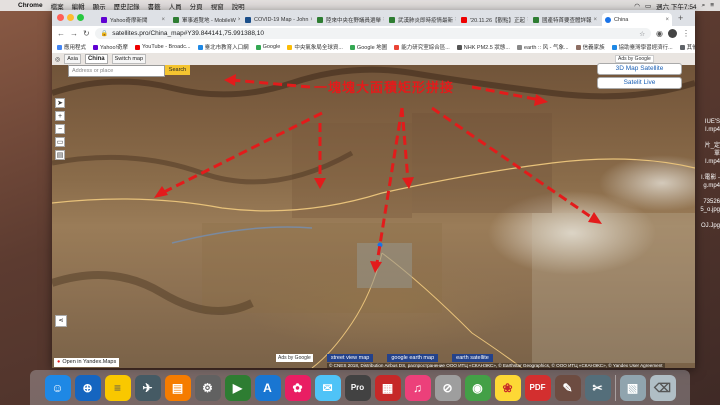  I want to click on chrome-menu-icon: ⋮, so click(686, 33).